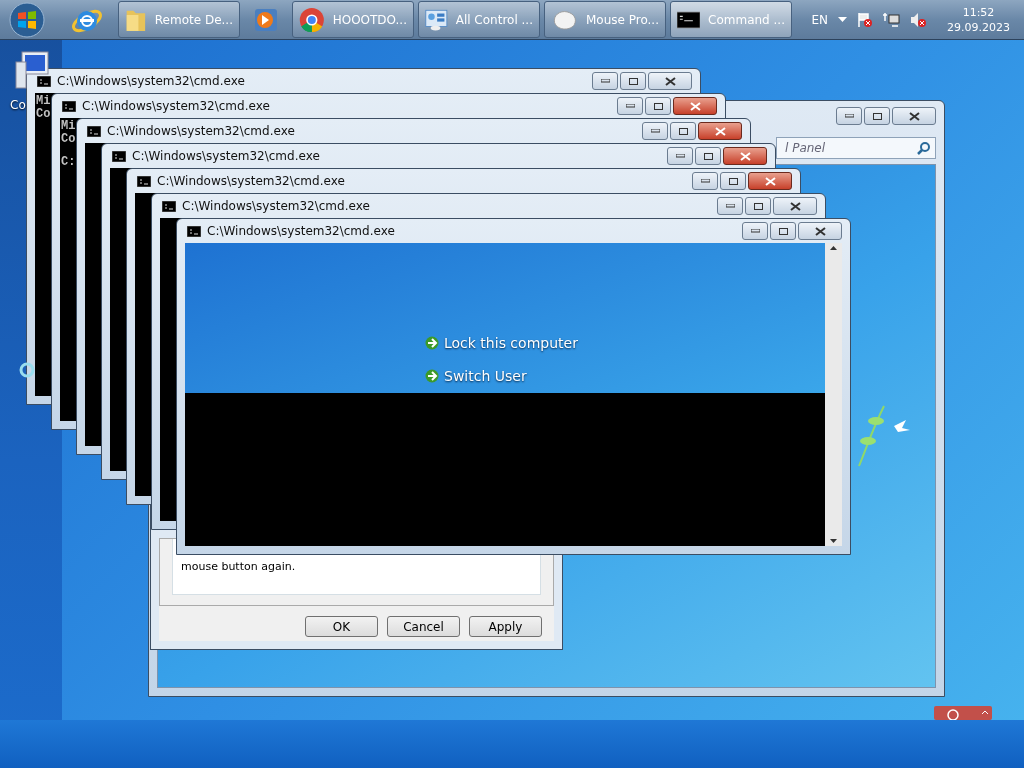 Image resolution: width=1024 pixels, height=768 pixels. I want to click on power-button, so click(963, 713).